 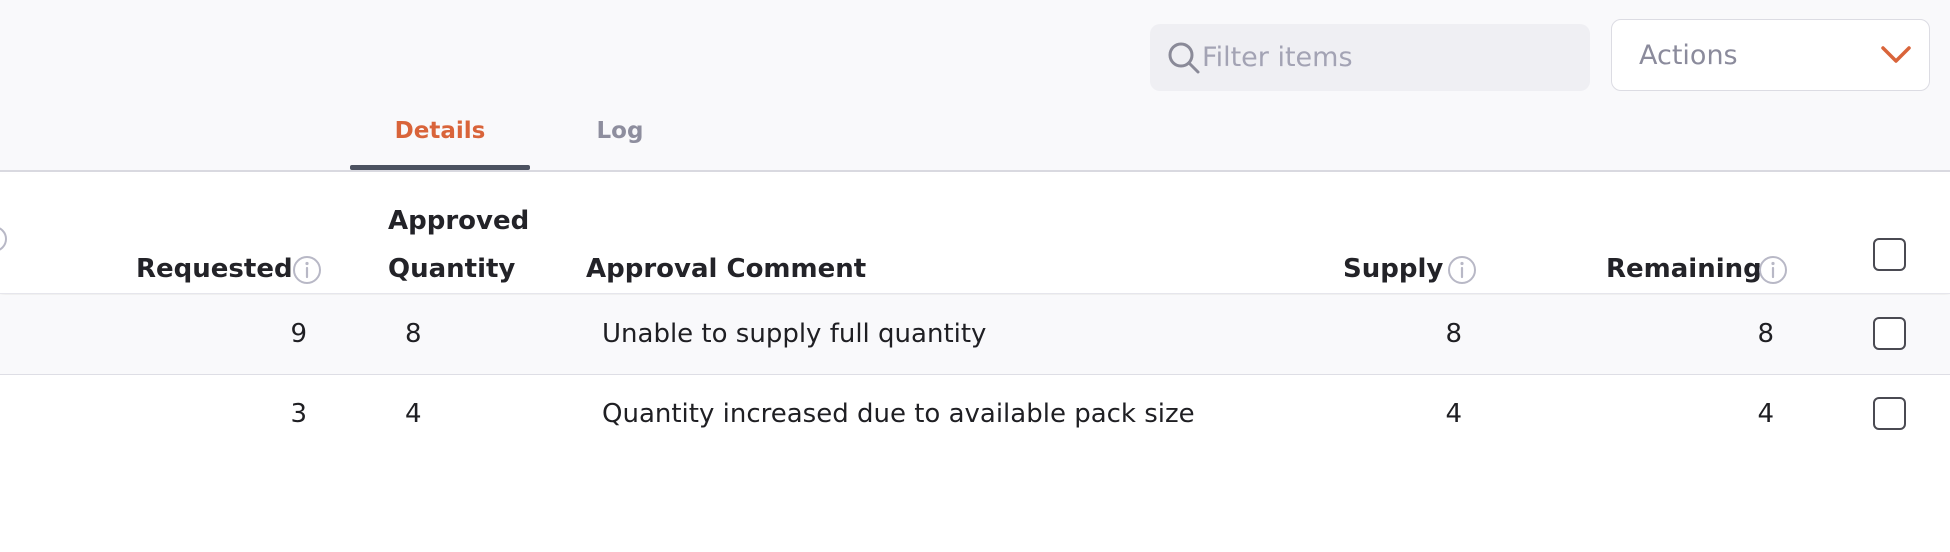 I want to click on cell-requested: 9, so click(x=298, y=334).